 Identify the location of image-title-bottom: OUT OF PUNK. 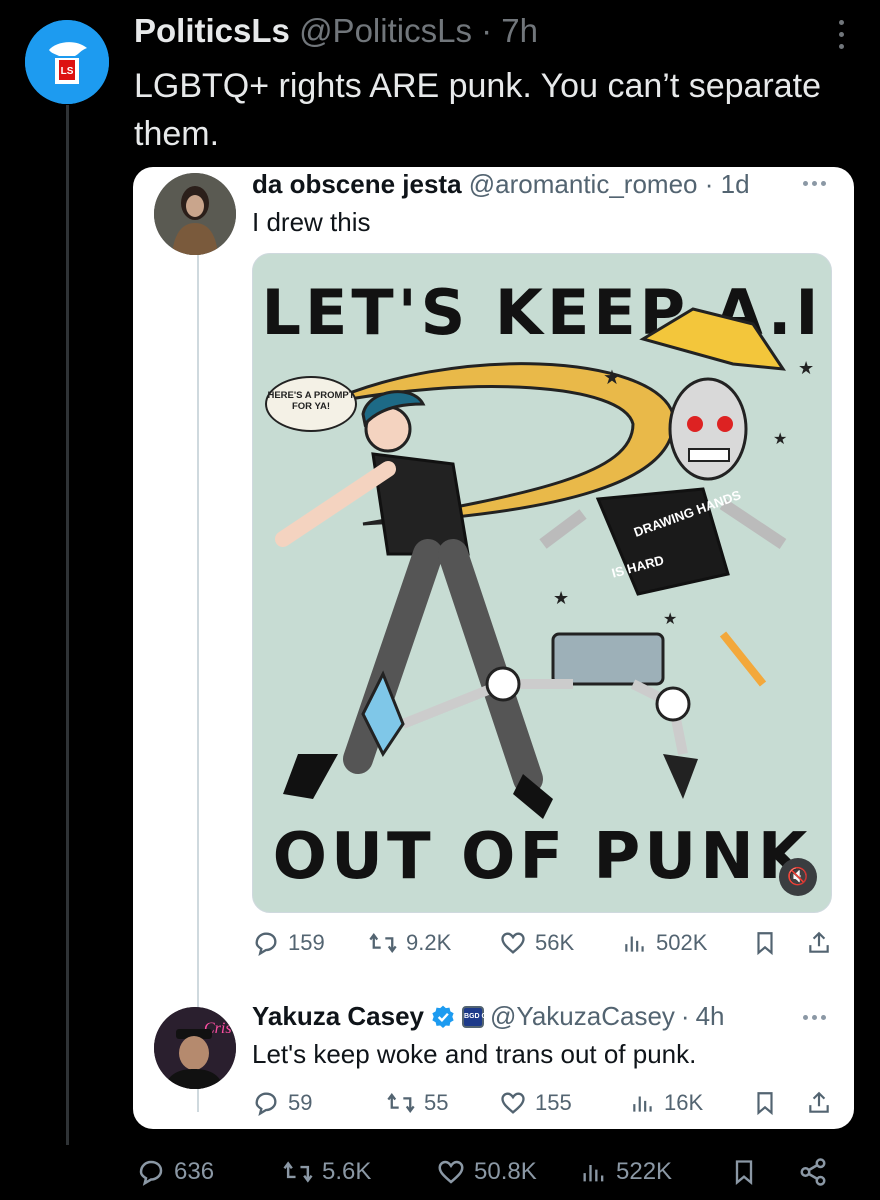
(542, 857).